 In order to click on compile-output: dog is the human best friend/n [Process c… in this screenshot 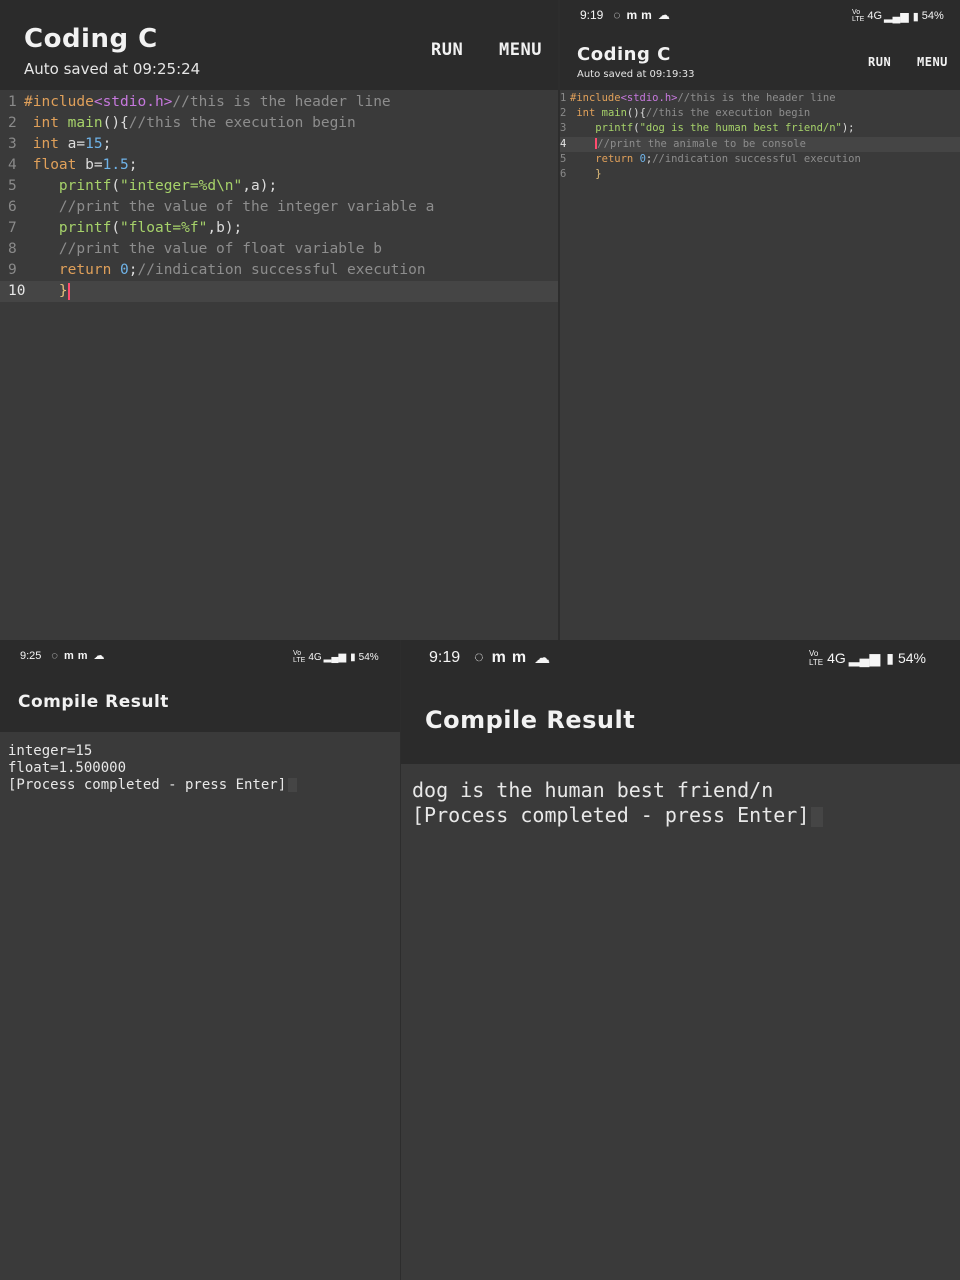, I will do `click(680, 803)`.